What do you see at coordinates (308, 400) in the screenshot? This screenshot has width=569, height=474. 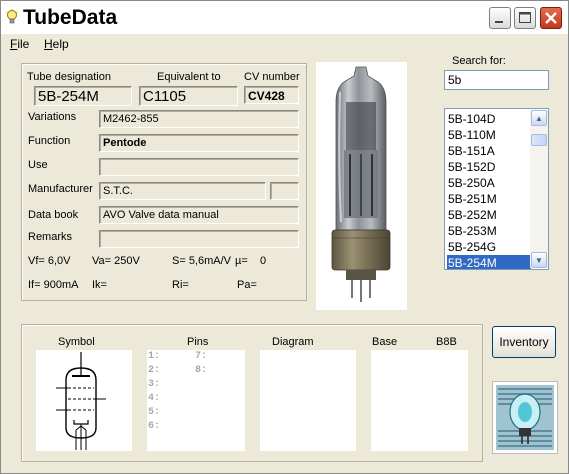 I see `diagram-panel` at bounding box center [308, 400].